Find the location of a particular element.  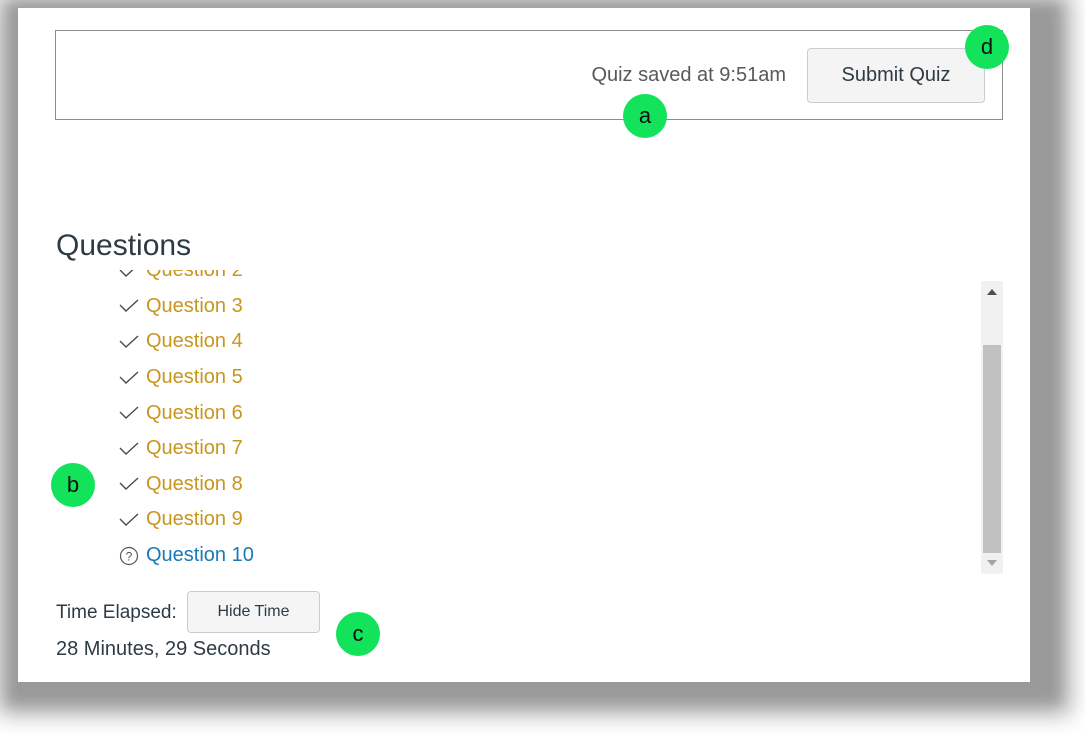

scroll-down-arrow-icon is located at coordinates (992, 563).